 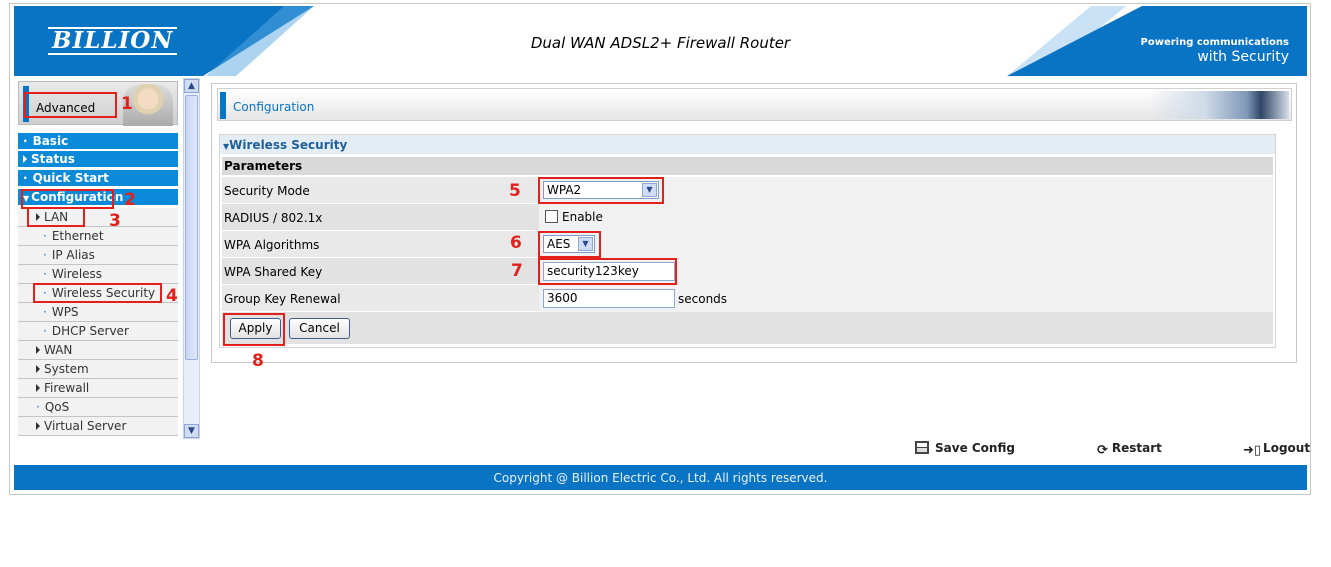 I want to click on menu-quick-start: · Quick Start, so click(x=98, y=178).